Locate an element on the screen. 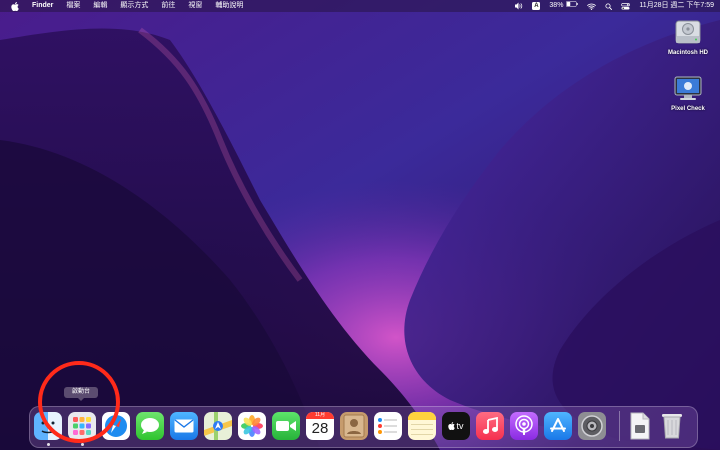 The width and height of the screenshot is (720, 450). highlight-annotation-circle is located at coordinates (79, 402).